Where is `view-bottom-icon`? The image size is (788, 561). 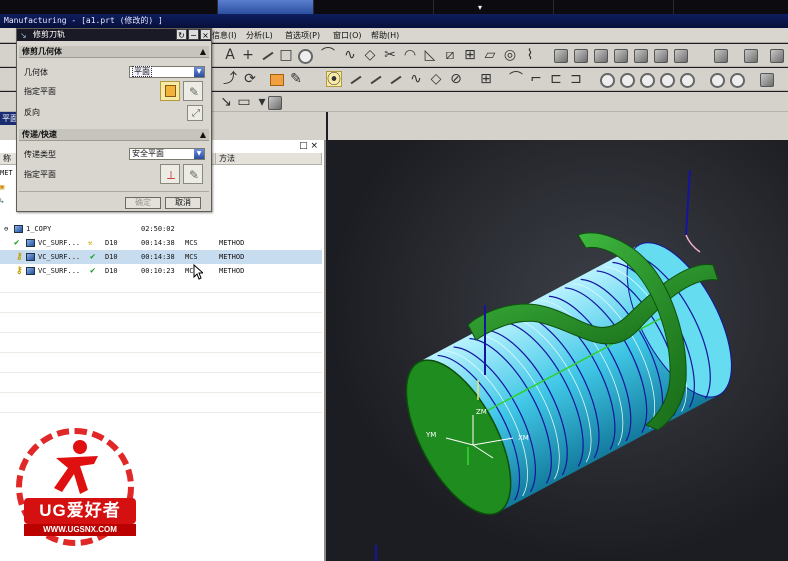 view-bottom-icon is located at coordinates (620, 55).